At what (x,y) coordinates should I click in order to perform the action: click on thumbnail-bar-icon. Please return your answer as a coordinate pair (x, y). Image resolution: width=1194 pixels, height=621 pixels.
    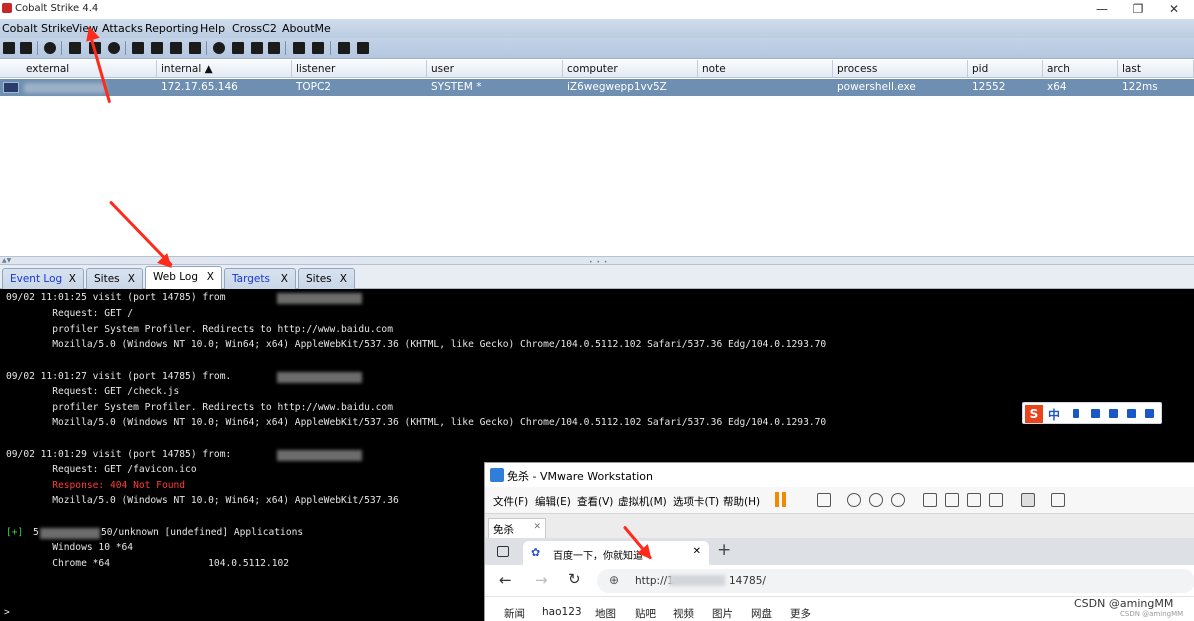
    Looking at the image, I should click on (952, 500).